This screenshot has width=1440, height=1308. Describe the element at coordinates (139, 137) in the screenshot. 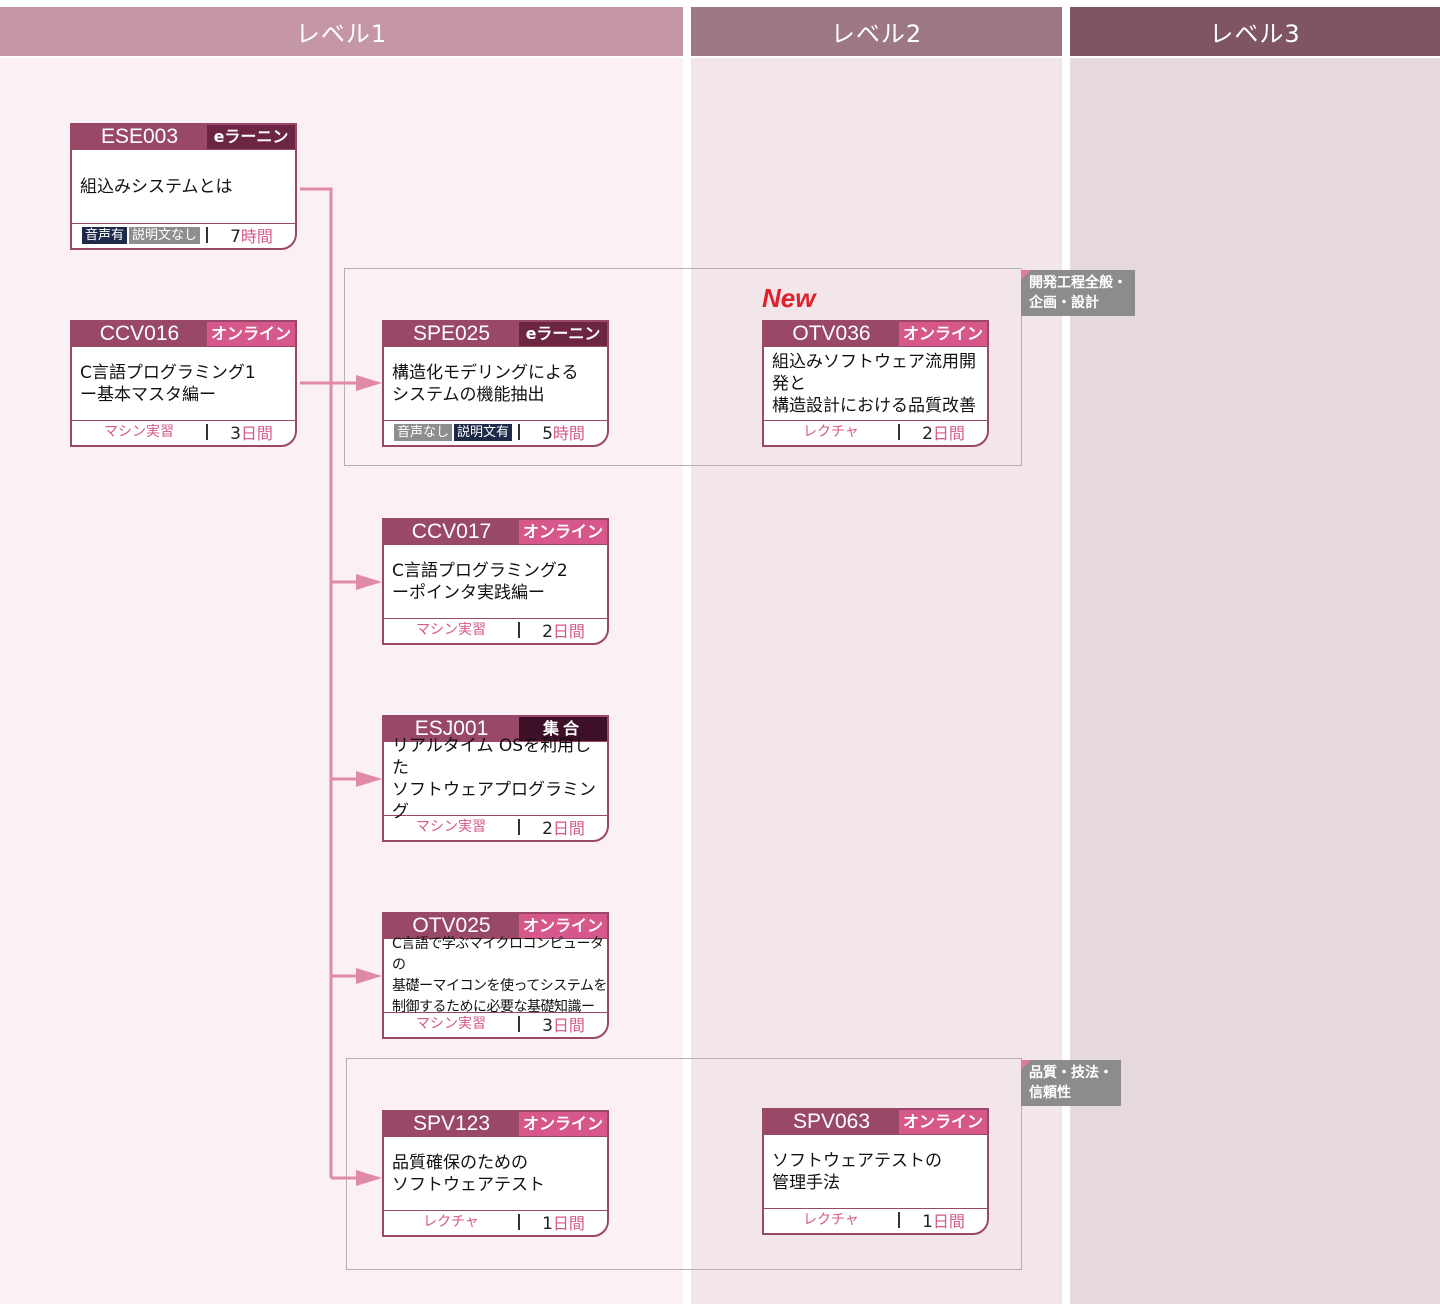

I see `course-code: ESE003` at that location.